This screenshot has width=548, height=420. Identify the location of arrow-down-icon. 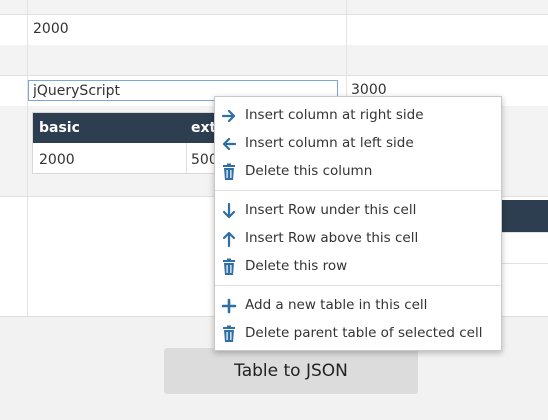
(229, 210).